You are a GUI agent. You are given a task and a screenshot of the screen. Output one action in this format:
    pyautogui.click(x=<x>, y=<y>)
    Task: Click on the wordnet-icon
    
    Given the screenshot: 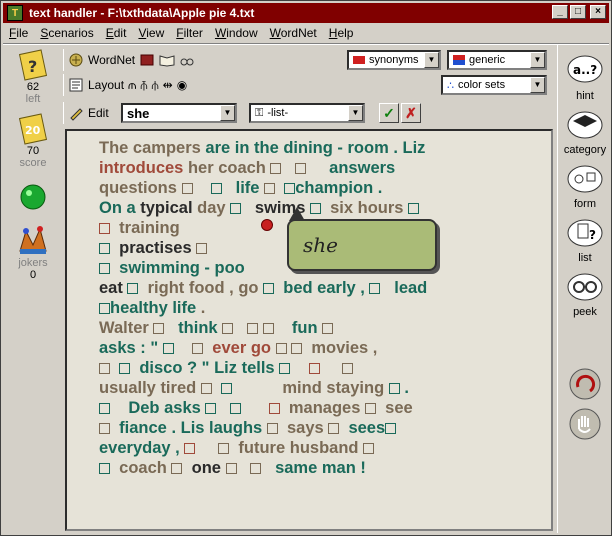 What is the action you would take?
    pyautogui.click(x=76, y=60)
    